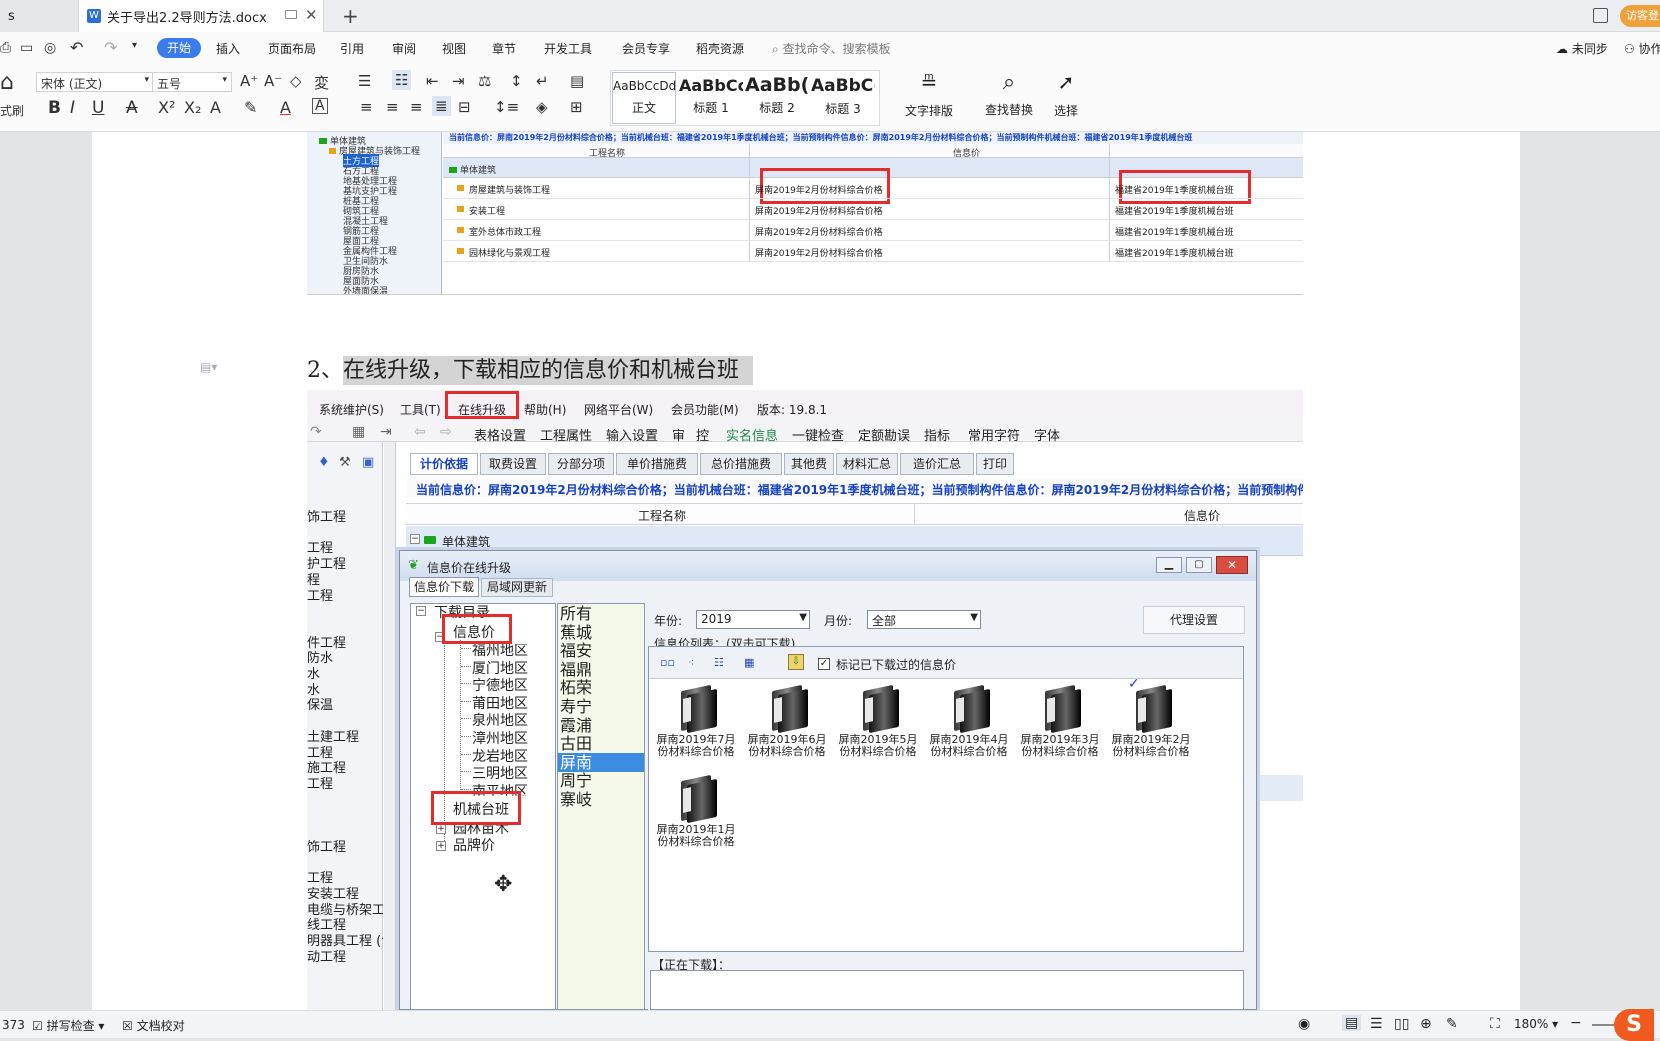 The image size is (1660, 1041). What do you see at coordinates (601, 780) in the screenshot?
I see `city-item: 周宁` at bounding box center [601, 780].